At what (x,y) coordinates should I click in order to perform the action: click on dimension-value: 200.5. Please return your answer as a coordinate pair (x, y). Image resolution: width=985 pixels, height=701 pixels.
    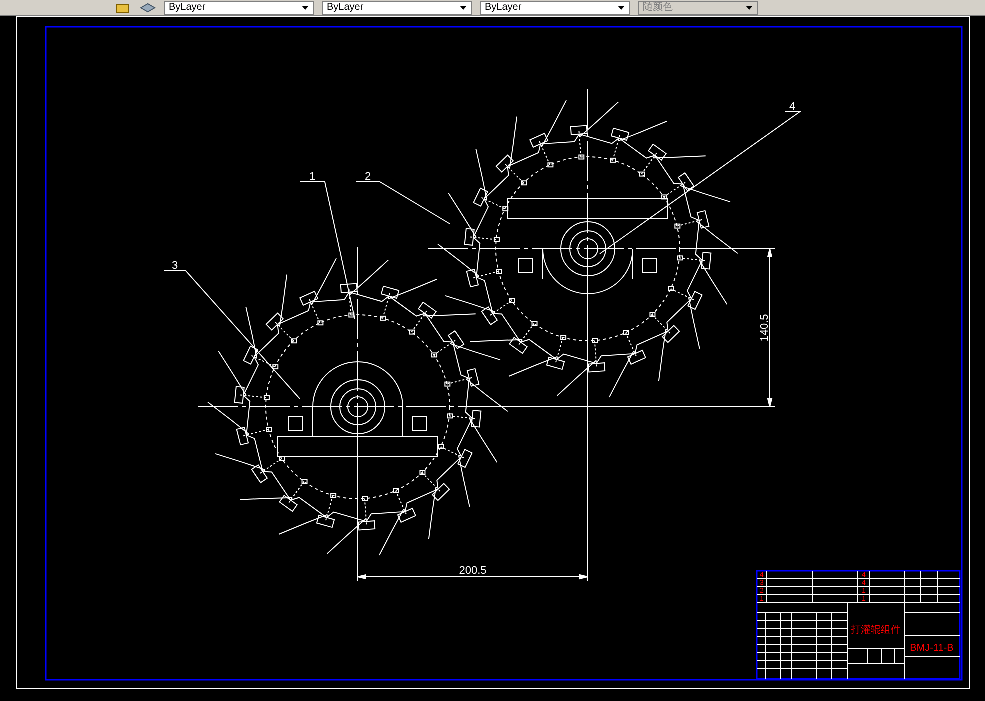
    Looking at the image, I should click on (473, 571).